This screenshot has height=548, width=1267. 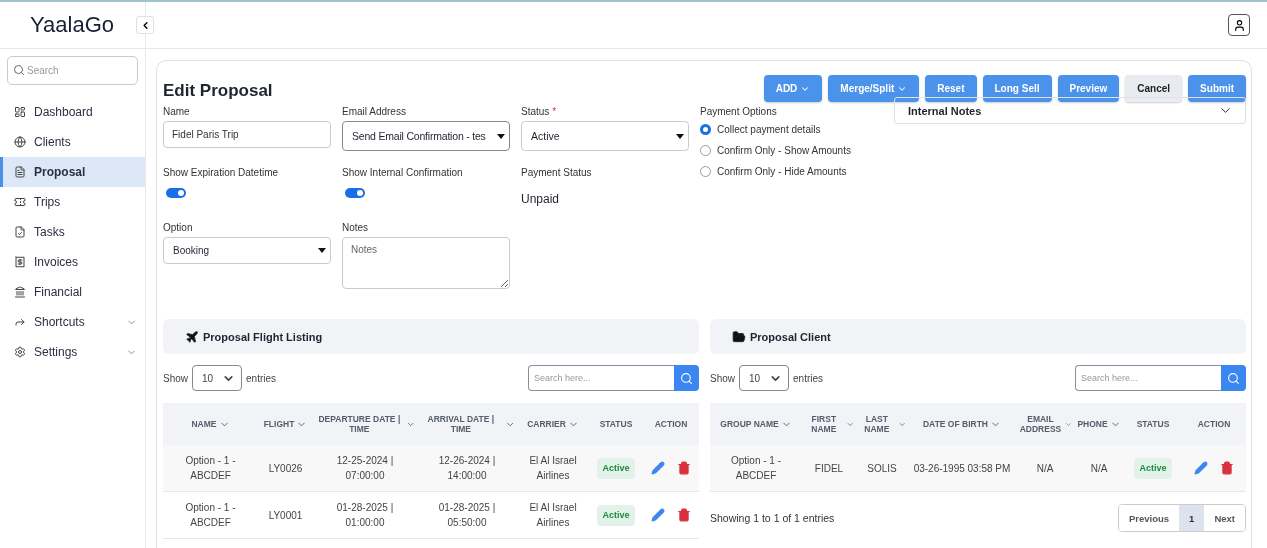 What do you see at coordinates (962, 424) in the screenshot?
I see `column-header: DATE OF BIRTH` at bounding box center [962, 424].